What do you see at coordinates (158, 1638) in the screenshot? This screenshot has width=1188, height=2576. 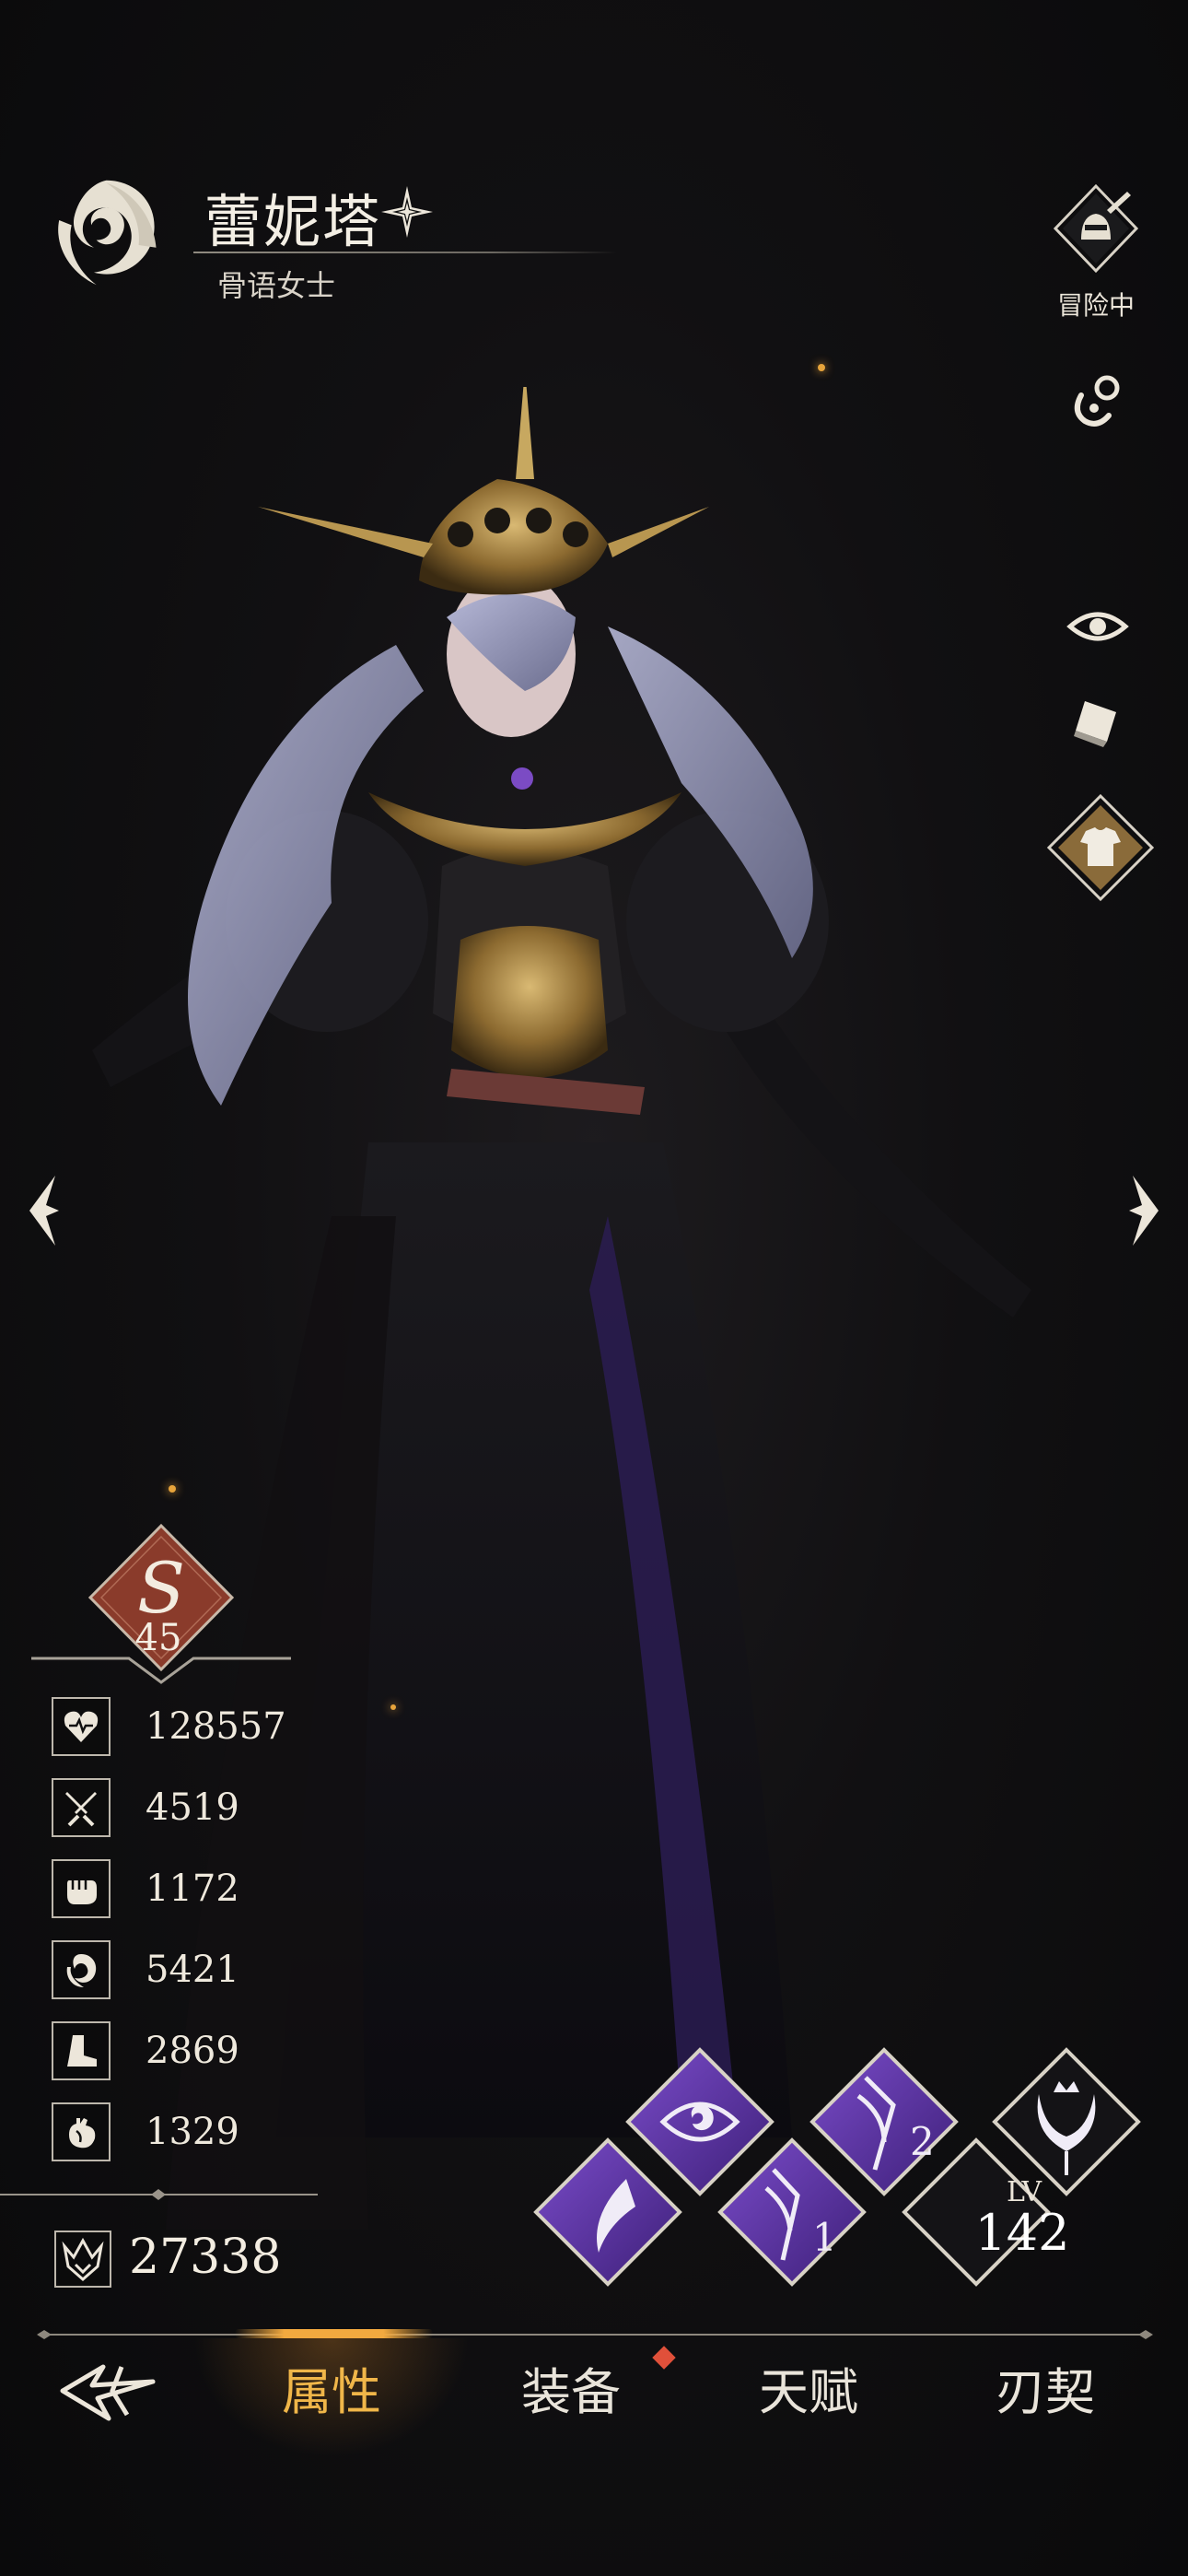 I see `rank-level: 45` at bounding box center [158, 1638].